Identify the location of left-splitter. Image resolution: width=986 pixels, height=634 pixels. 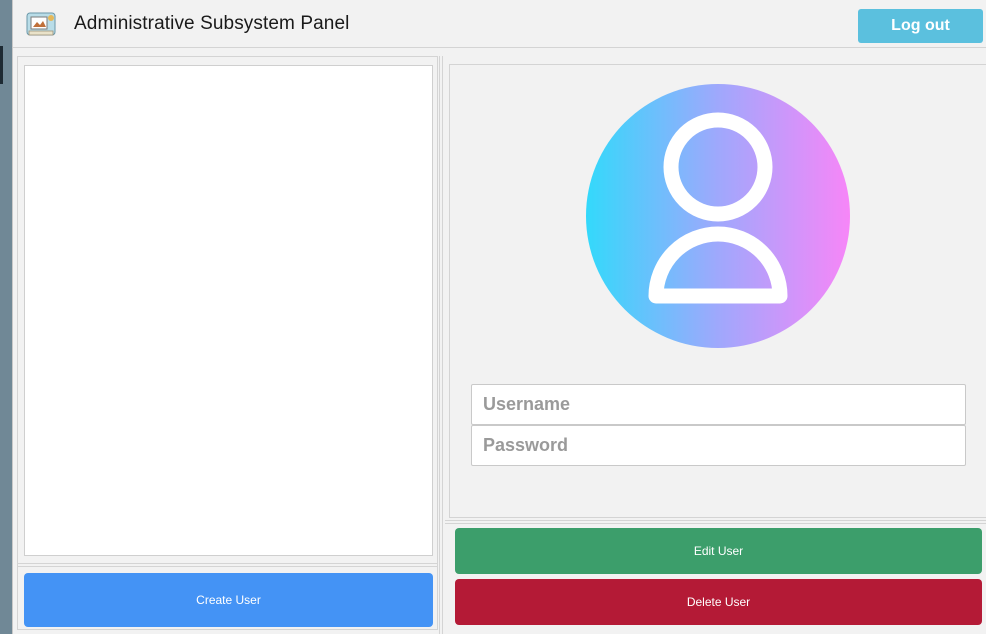
(227, 565).